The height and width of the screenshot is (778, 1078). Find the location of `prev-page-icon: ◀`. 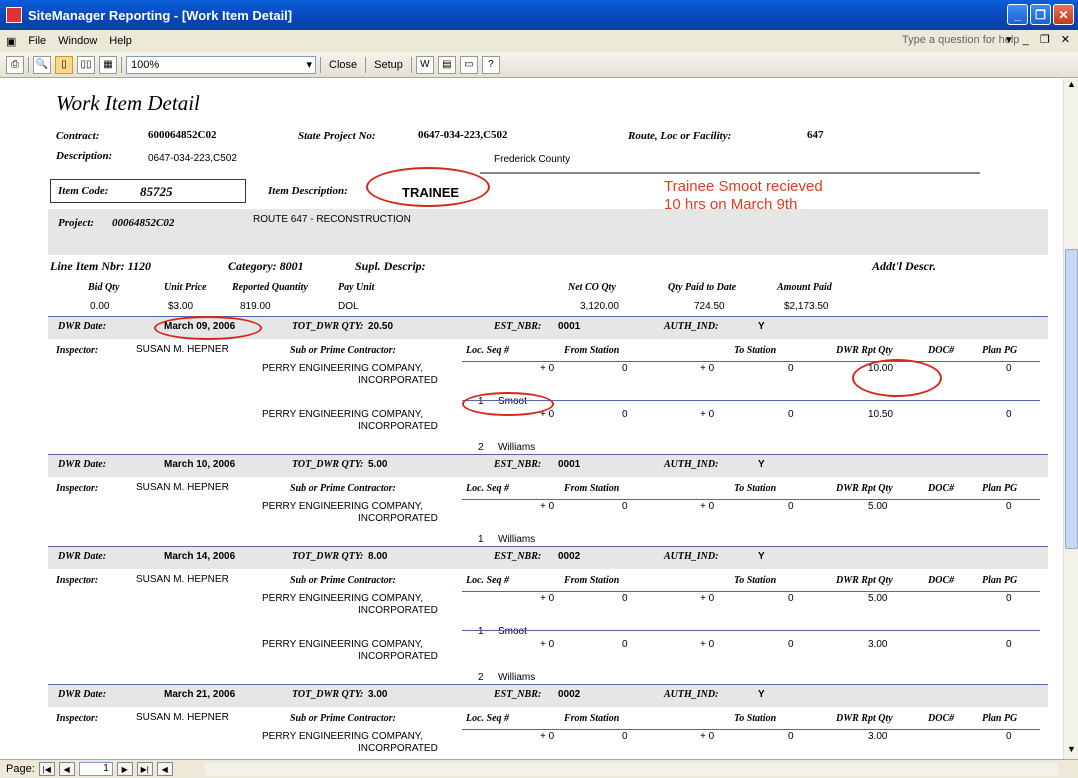

prev-page-icon: ◀ is located at coordinates (66, 769).